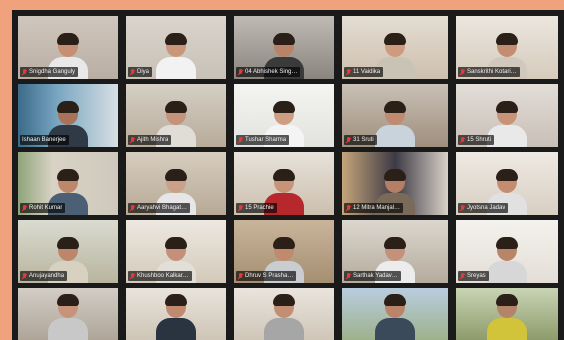  I want to click on participant-name-tag: Jyotsna Jadav, so click(483, 208).